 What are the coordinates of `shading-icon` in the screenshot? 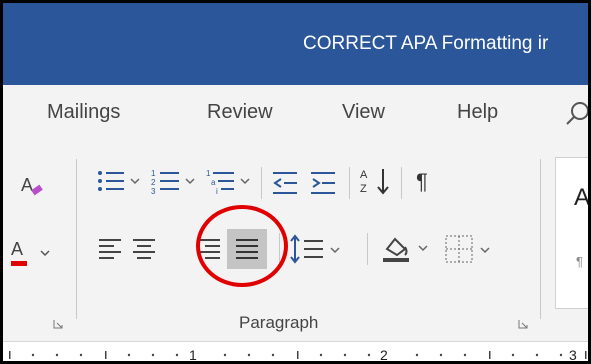 It's located at (409, 248).